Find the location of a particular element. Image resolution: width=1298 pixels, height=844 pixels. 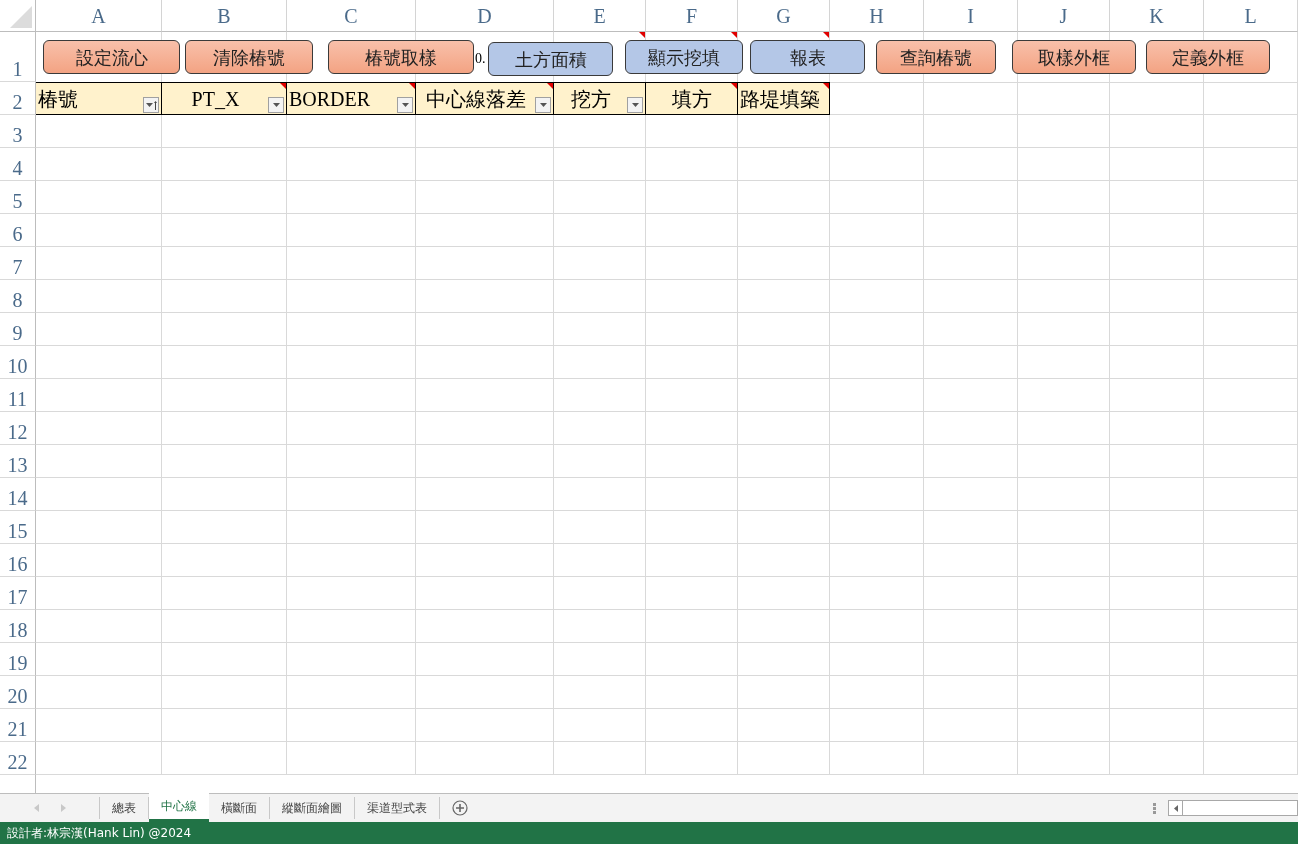

next-sheet-icon is located at coordinates (63, 808).